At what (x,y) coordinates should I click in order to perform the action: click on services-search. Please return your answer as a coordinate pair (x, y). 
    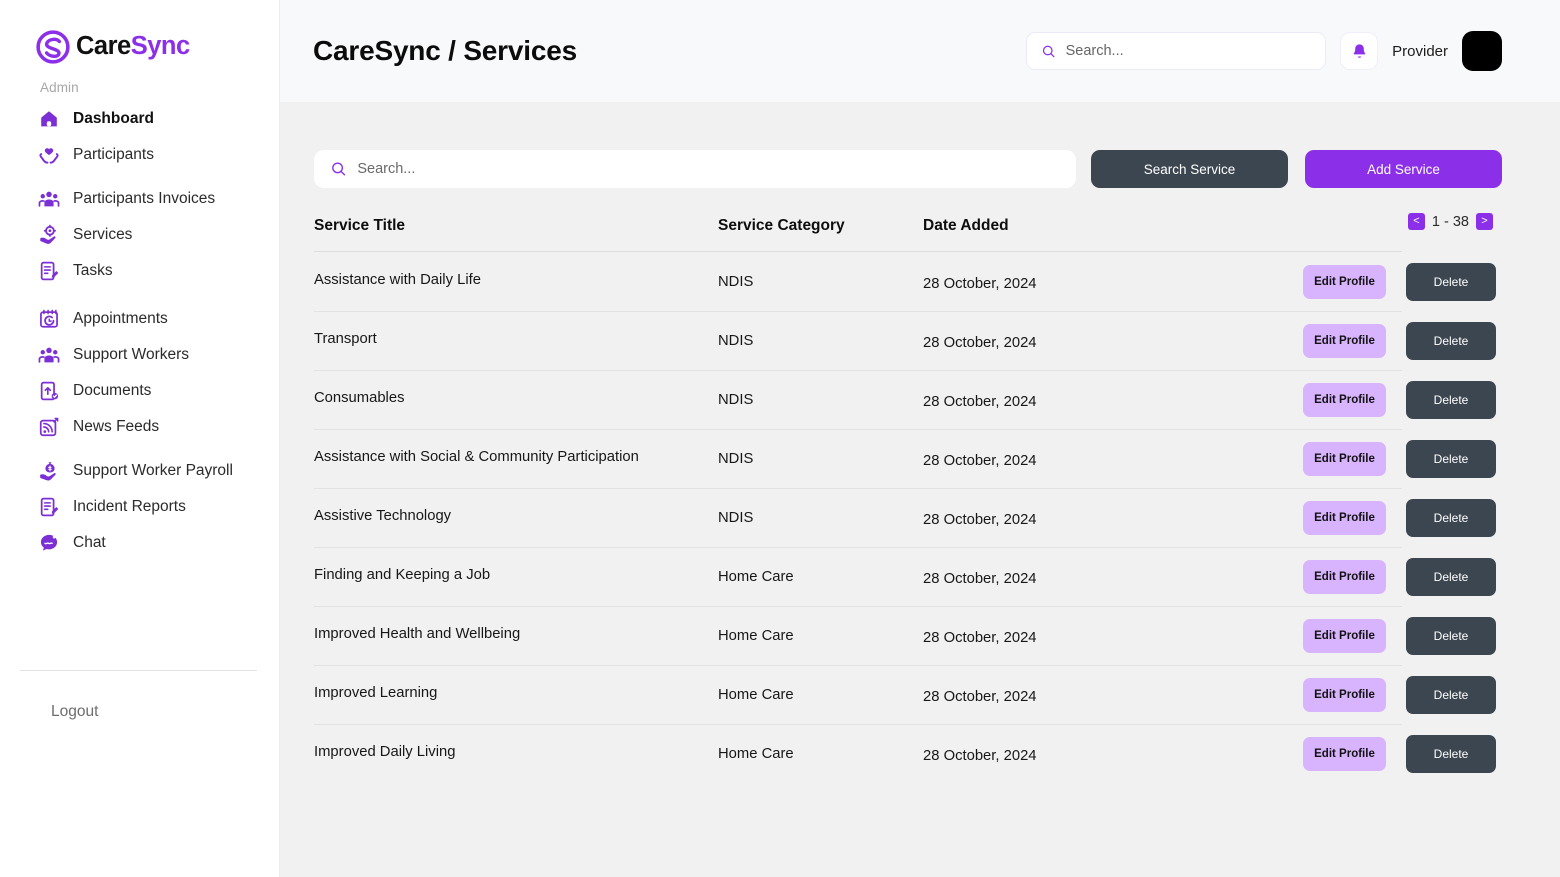
    Looking at the image, I should click on (695, 169).